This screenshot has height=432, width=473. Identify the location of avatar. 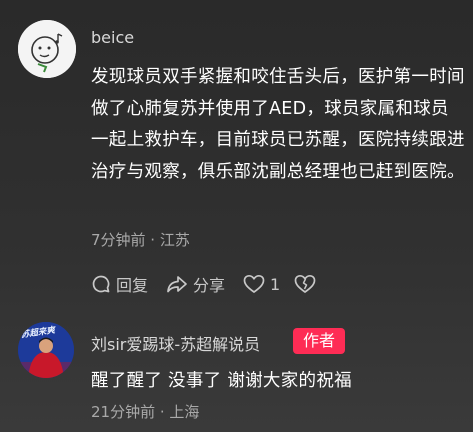
(47, 49).